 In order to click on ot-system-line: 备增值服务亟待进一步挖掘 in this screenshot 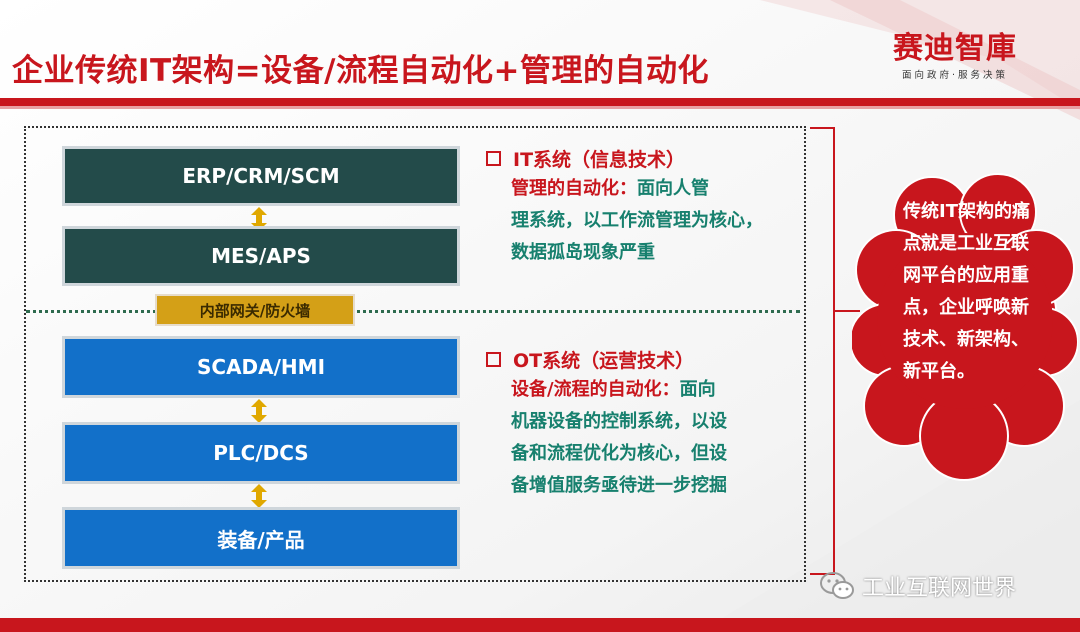, I will do `click(663, 486)`.